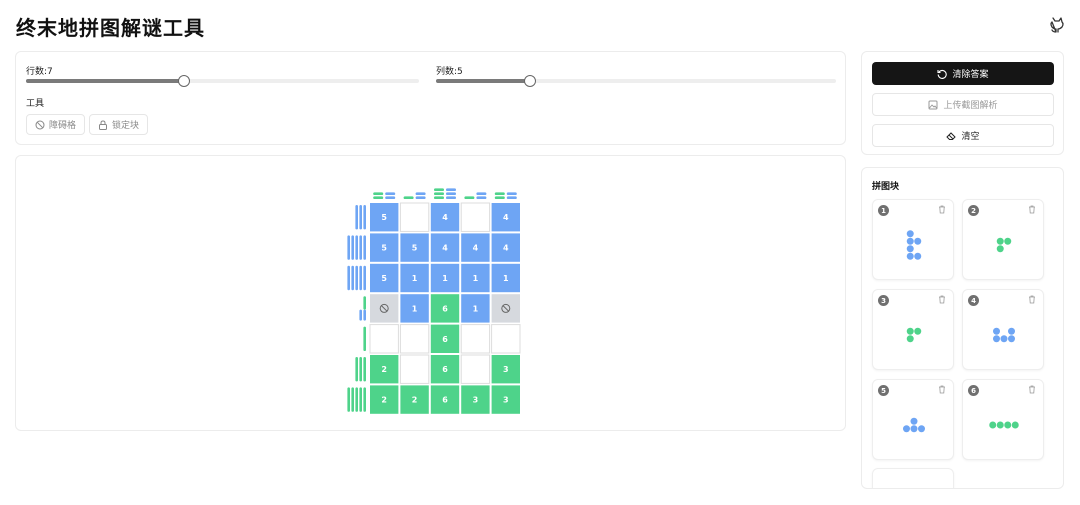  I want to click on cols-slider, so click(636, 81).